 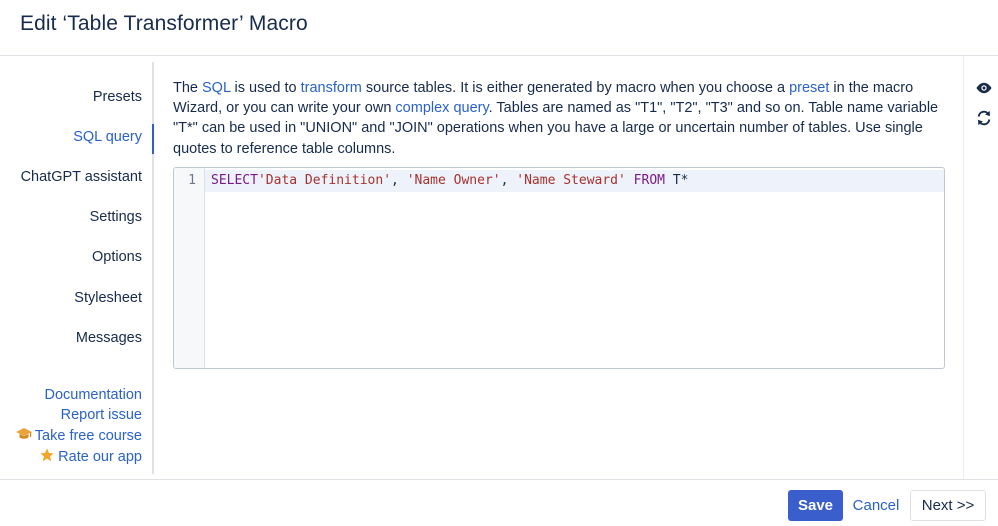 I want to click on keyword-token: SELECT, so click(x=234, y=180).